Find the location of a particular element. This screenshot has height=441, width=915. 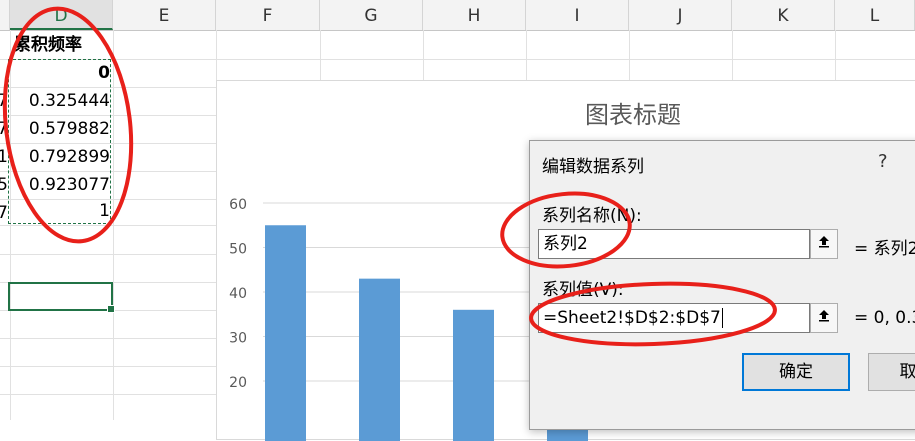

column-header-row: D E F G H I J K L is located at coordinates (457, 15).